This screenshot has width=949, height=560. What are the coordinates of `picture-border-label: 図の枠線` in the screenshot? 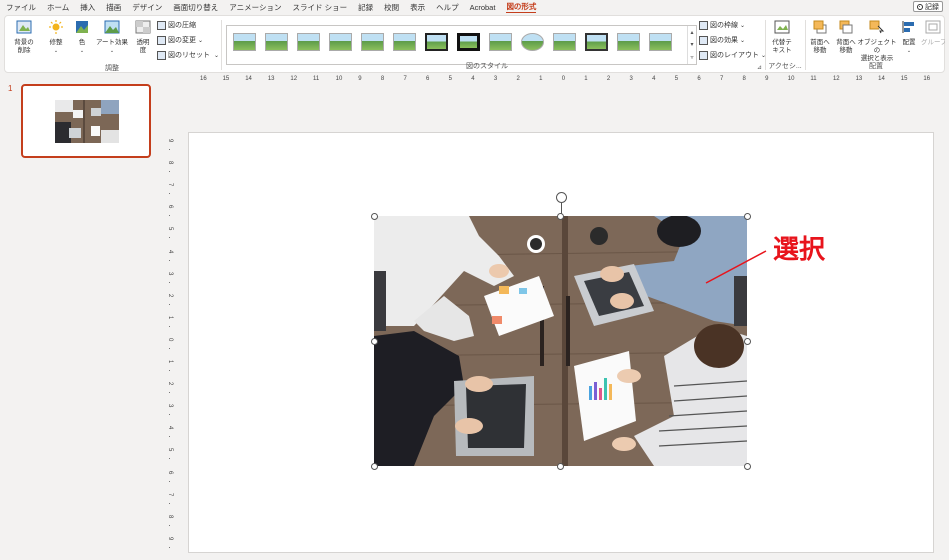 It's located at (724, 25).